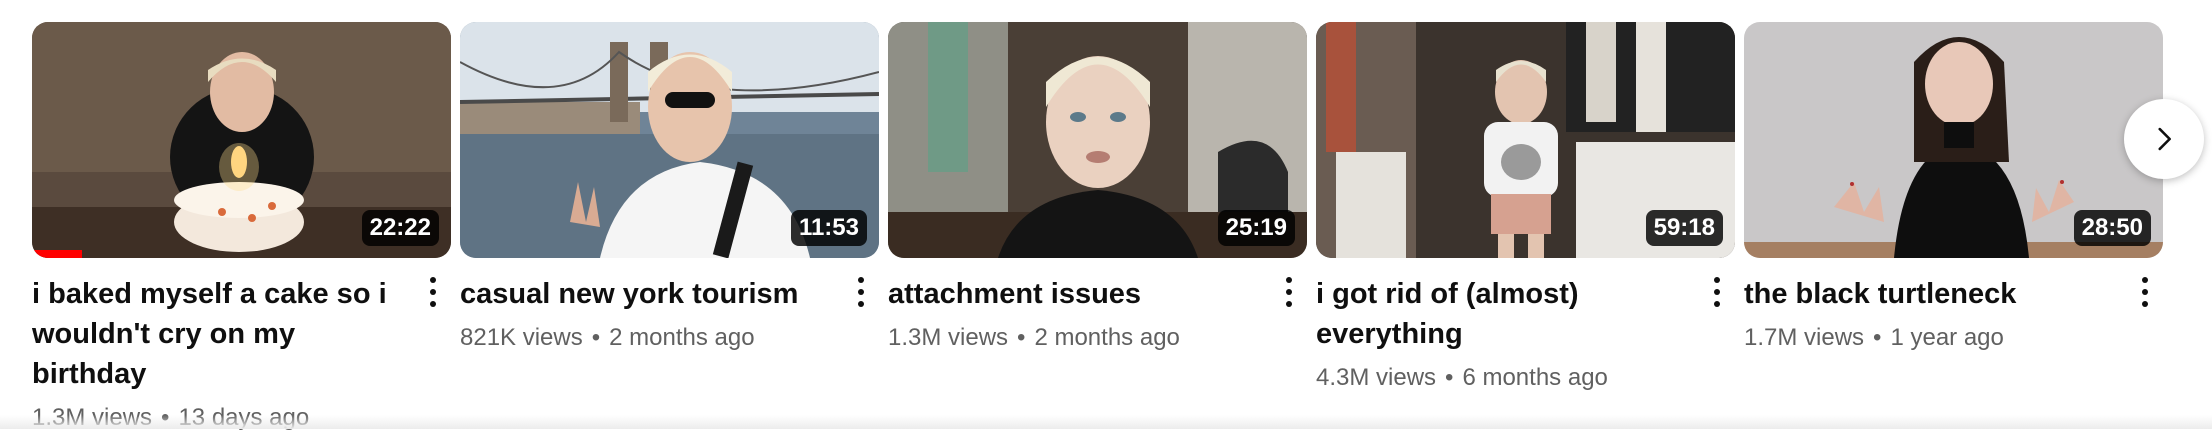 The width and height of the screenshot is (2212, 434). What do you see at coordinates (1097, 140) in the screenshot?
I see `video-thumbnail: 25:19` at bounding box center [1097, 140].